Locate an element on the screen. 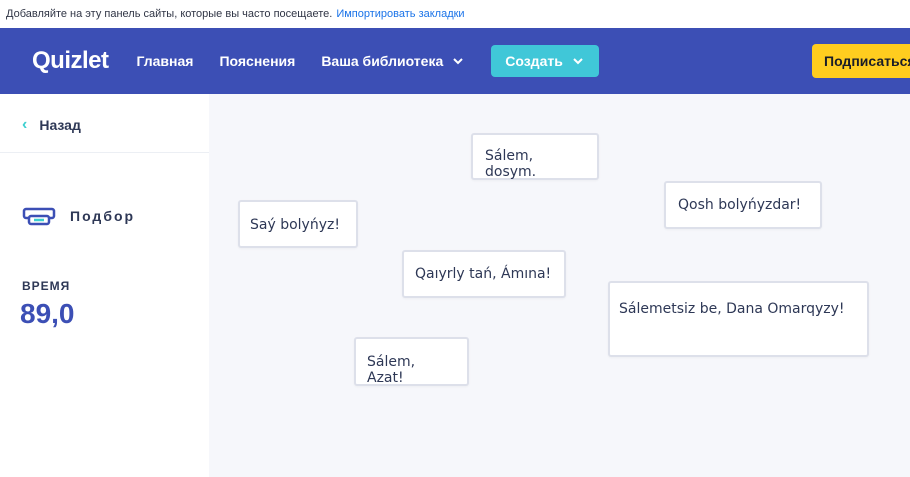 Image resolution: width=910 pixels, height=477 pixels. match-card: Sálem, Azat! is located at coordinates (411, 361).